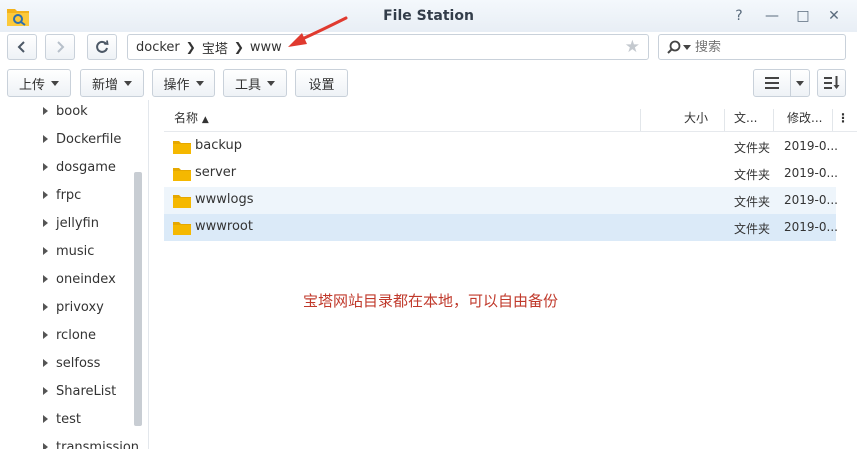  What do you see at coordinates (67, 307) in the screenshot?
I see `tree-item-privoxy: privoxy` at bounding box center [67, 307].